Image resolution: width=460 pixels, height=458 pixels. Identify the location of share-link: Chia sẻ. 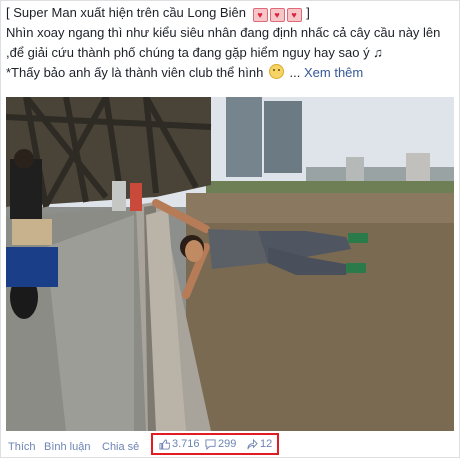
(120, 447).